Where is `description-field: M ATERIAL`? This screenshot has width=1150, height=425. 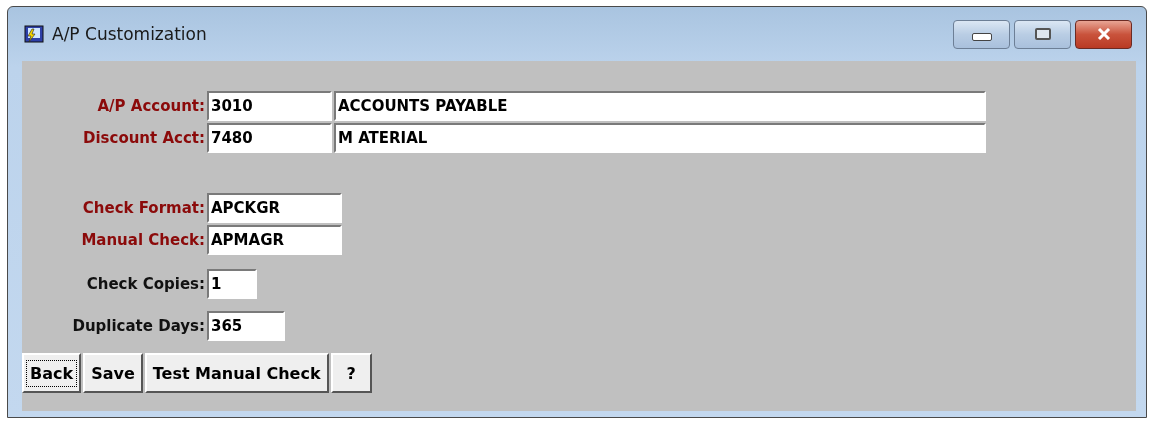
description-field: M ATERIAL is located at coordinates (660, 138).